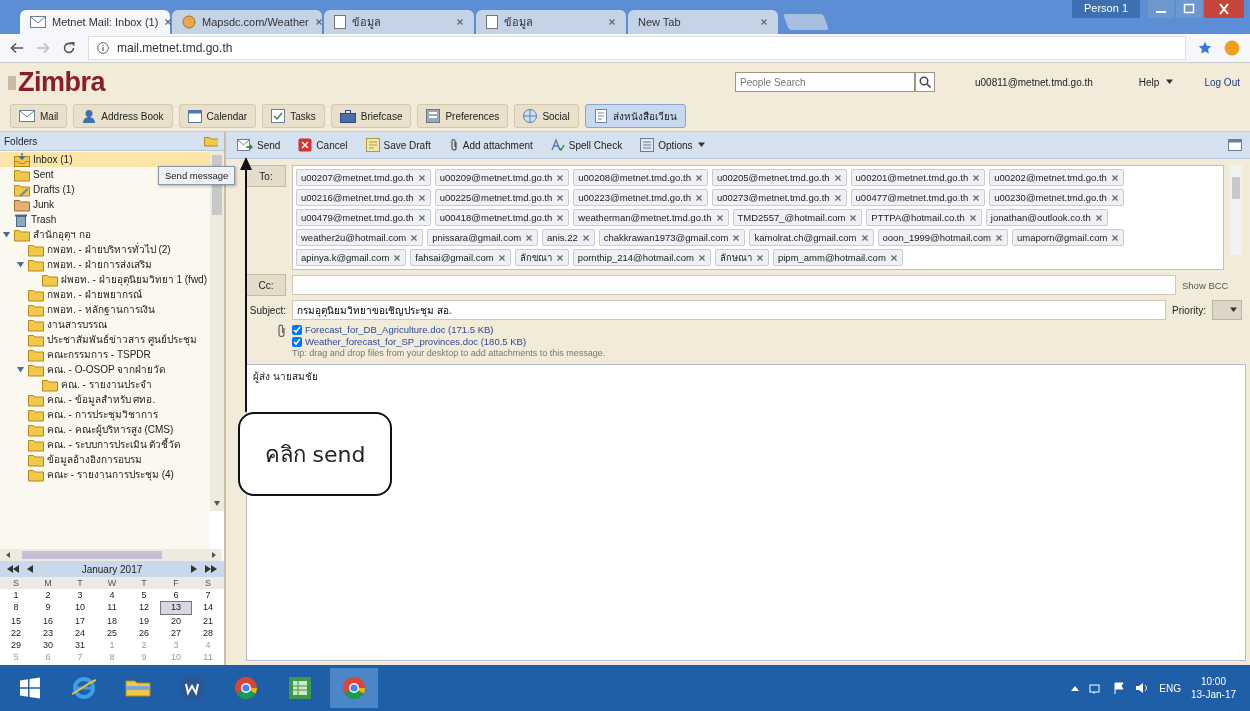 This screenshot has width=1250, height=711. I want to click on folder-item: กพอท. - ฝ่ายการส่งเสริม, so click(105, 264).